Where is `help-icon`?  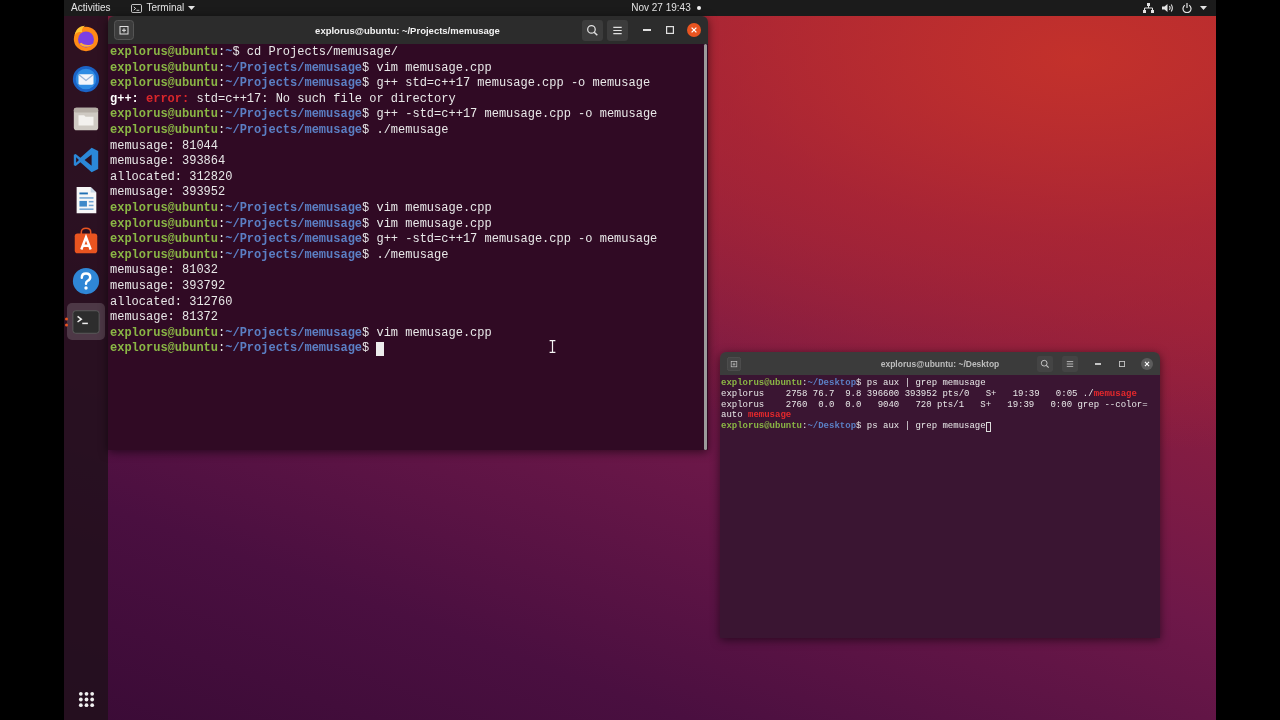 help-icon is located at coordinates (86, 281).